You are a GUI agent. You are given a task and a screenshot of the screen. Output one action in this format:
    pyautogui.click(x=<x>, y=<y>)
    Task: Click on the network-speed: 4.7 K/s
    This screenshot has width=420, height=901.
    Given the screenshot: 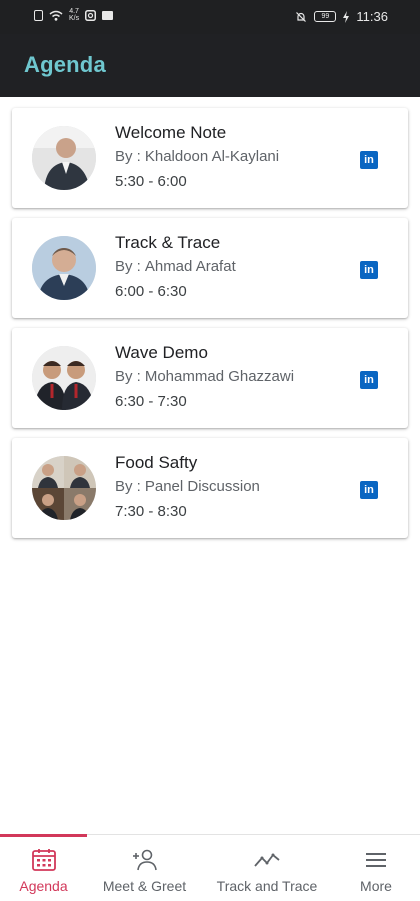 What is the action you would take?
    pyautogui.click(x=74, y=15)
    